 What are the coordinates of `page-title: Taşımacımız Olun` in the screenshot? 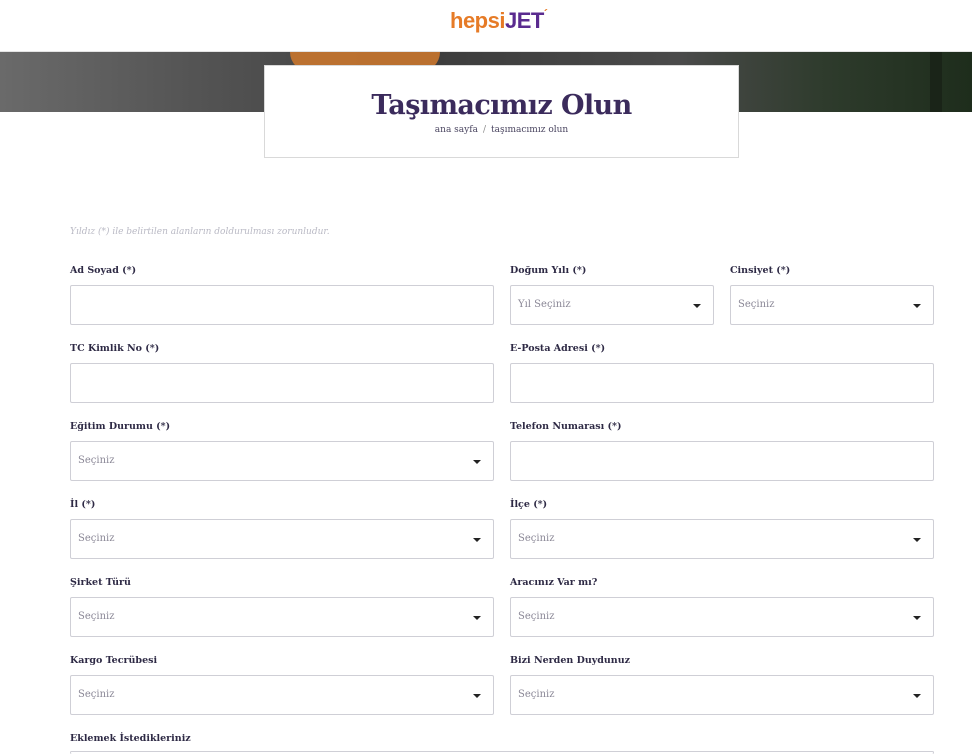 It's located at (501, 105).